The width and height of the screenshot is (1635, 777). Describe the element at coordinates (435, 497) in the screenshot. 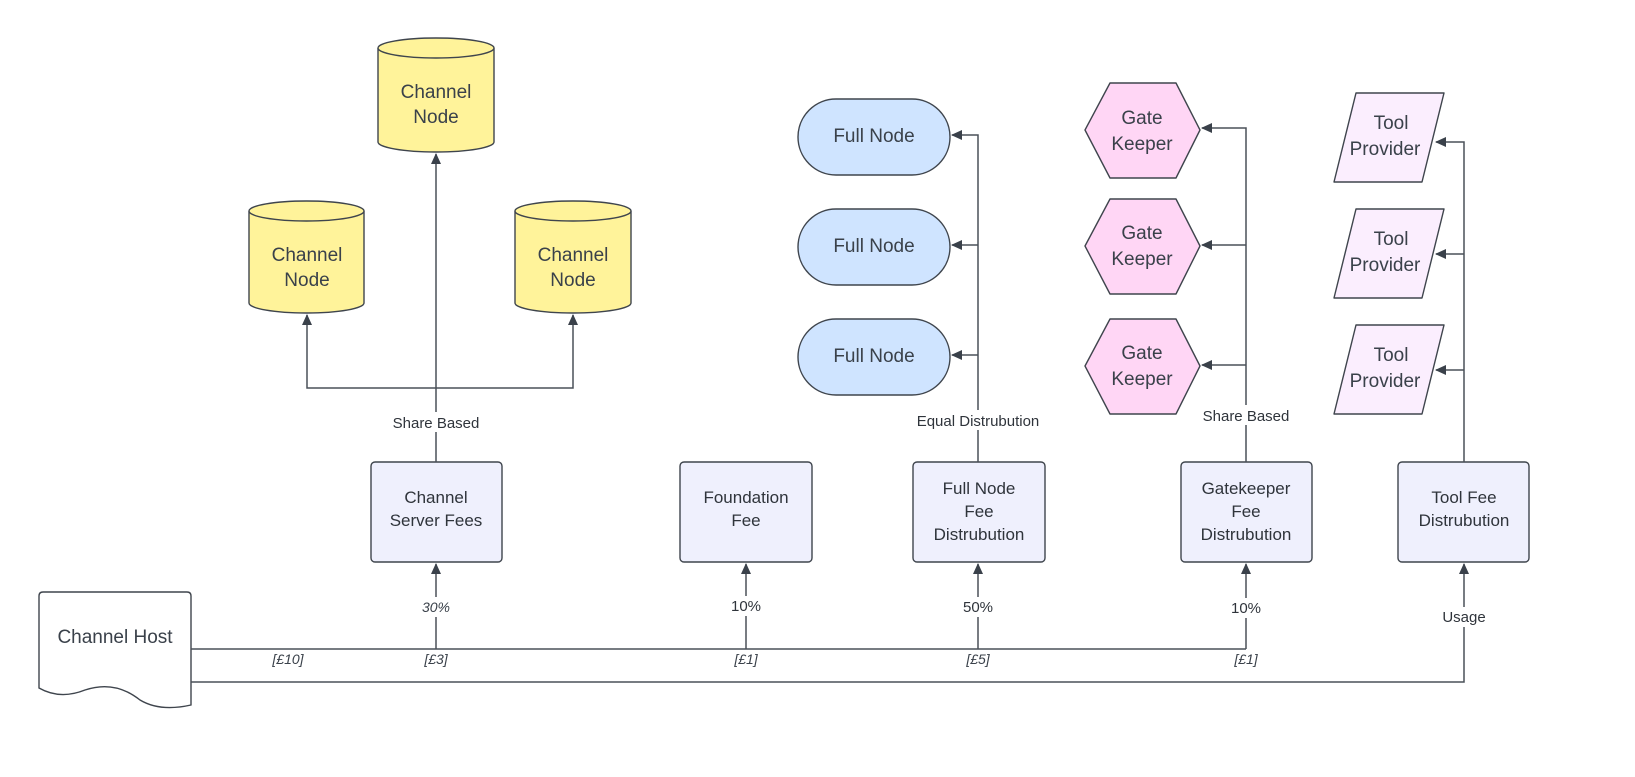

I see `box-label: Channel` at that location.